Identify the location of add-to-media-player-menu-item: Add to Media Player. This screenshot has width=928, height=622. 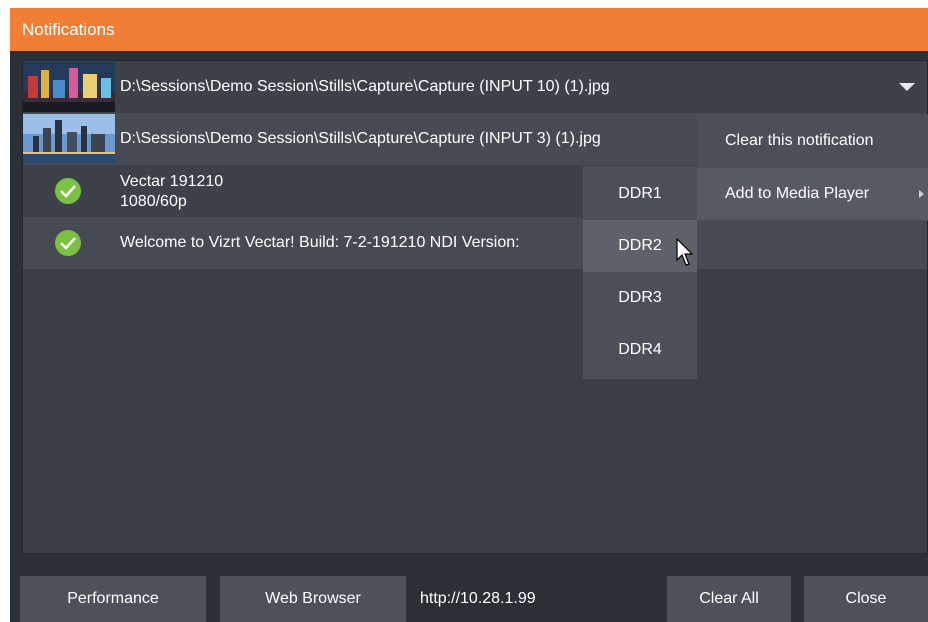
(812, 194).